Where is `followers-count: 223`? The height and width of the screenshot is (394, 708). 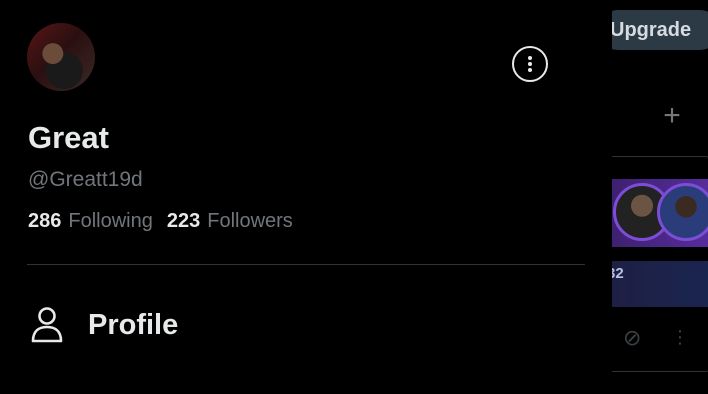
followers-count: 223 is located at coordinates (183, 221).